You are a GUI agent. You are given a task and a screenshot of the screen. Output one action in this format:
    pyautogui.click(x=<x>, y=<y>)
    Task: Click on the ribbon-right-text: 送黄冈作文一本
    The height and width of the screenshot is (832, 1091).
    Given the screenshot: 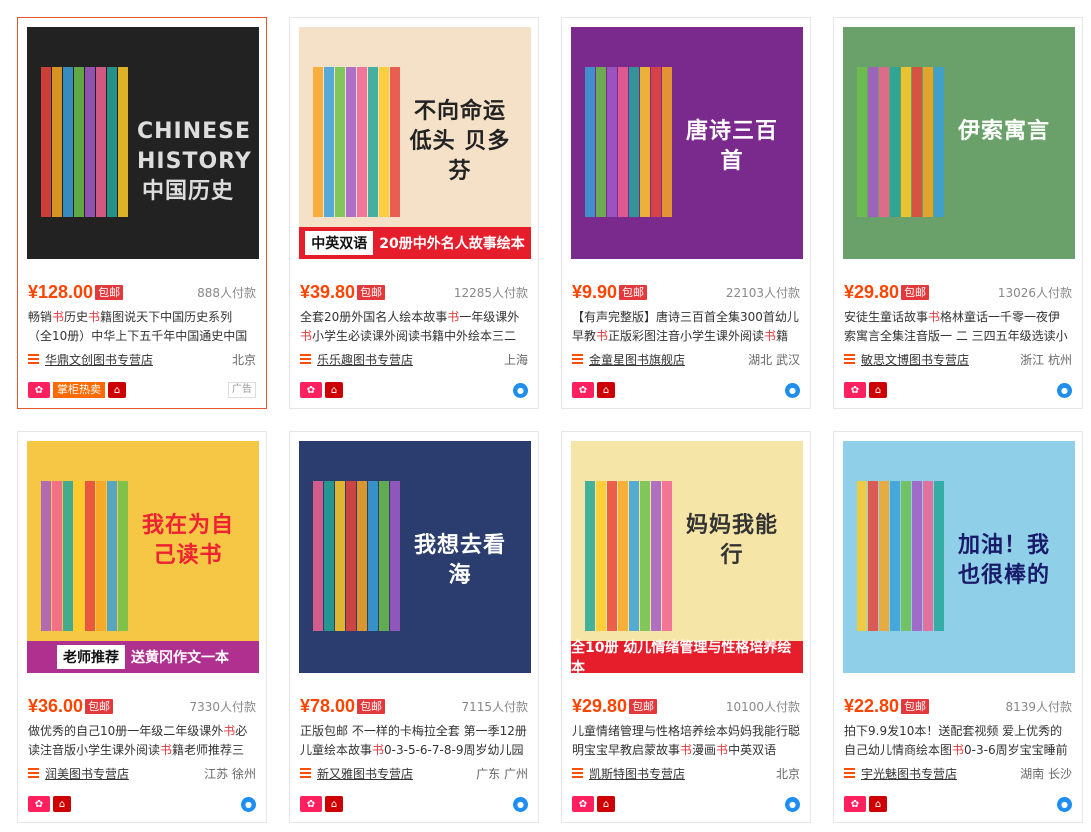 What is the action you would take?
    pyautogui.click(x=180, y=658)
    